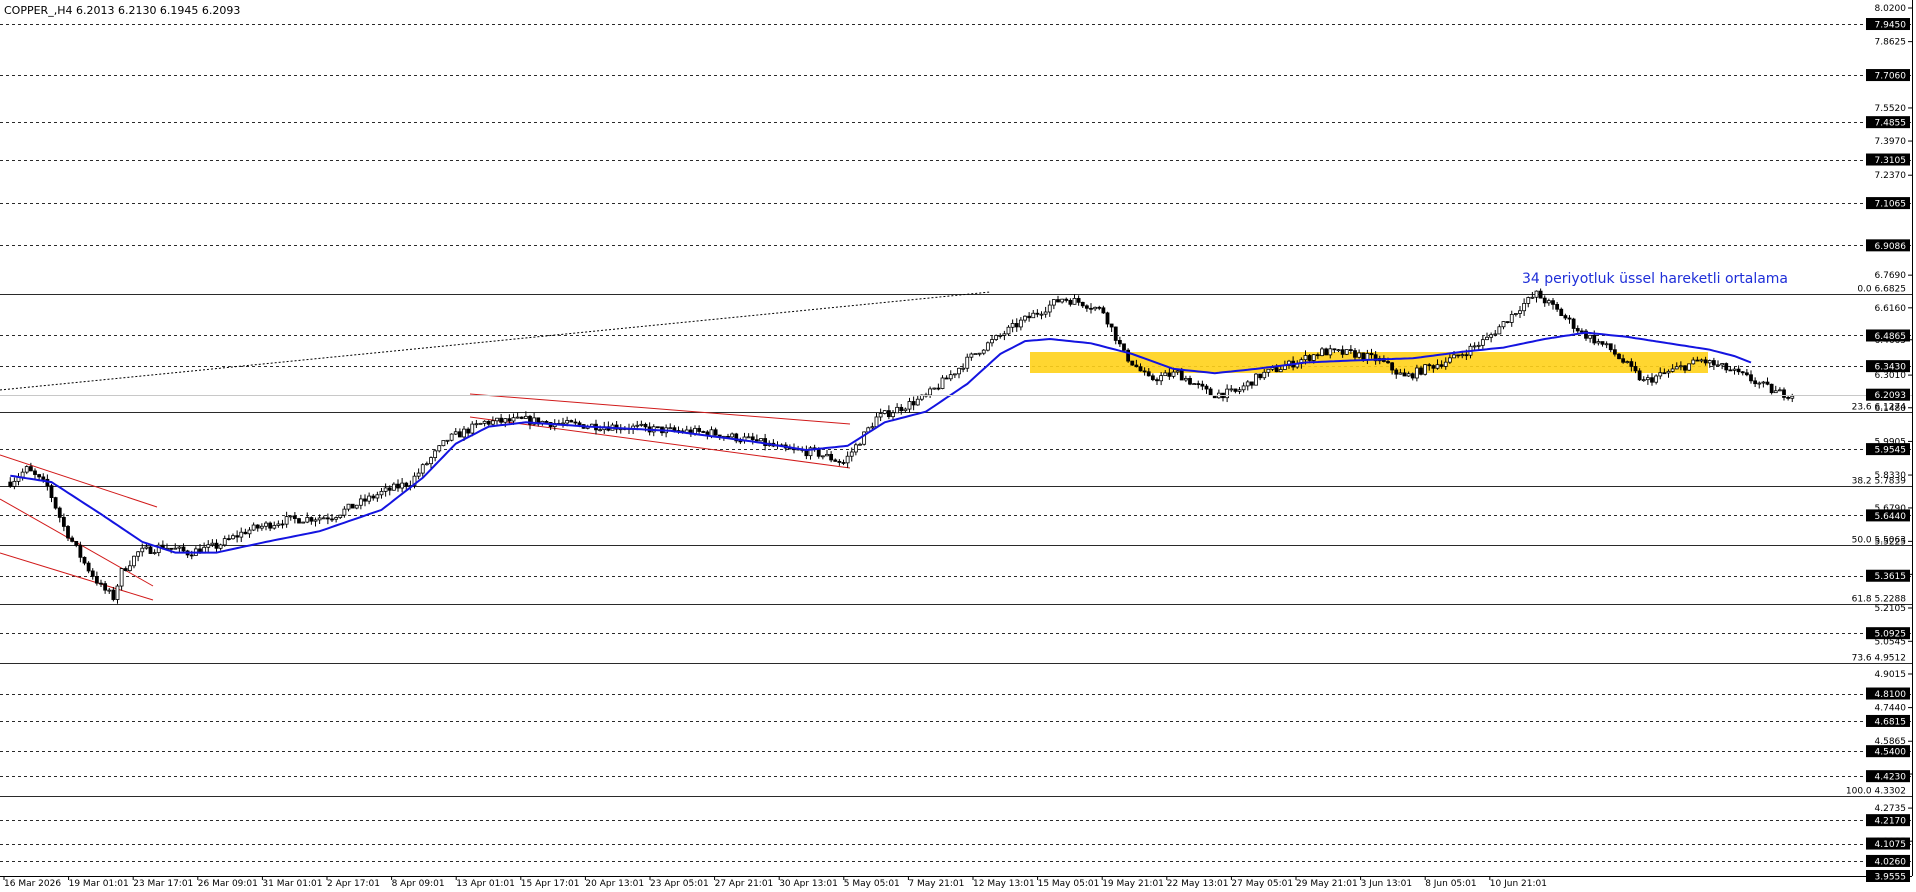 Image resolution: width=1916 pixels, height=892 pixels. Describe the element at coordinates (1891, 309) in the screenshot. I see `price-tick-label: 6.6160` at that location.